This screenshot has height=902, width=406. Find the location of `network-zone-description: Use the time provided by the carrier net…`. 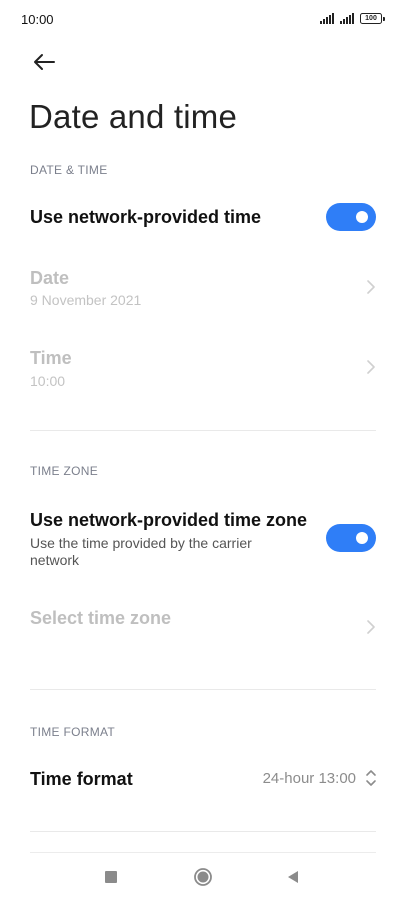

network-zone-description: Use the time provided by the carrier net… is located at coordinates (141, 551).